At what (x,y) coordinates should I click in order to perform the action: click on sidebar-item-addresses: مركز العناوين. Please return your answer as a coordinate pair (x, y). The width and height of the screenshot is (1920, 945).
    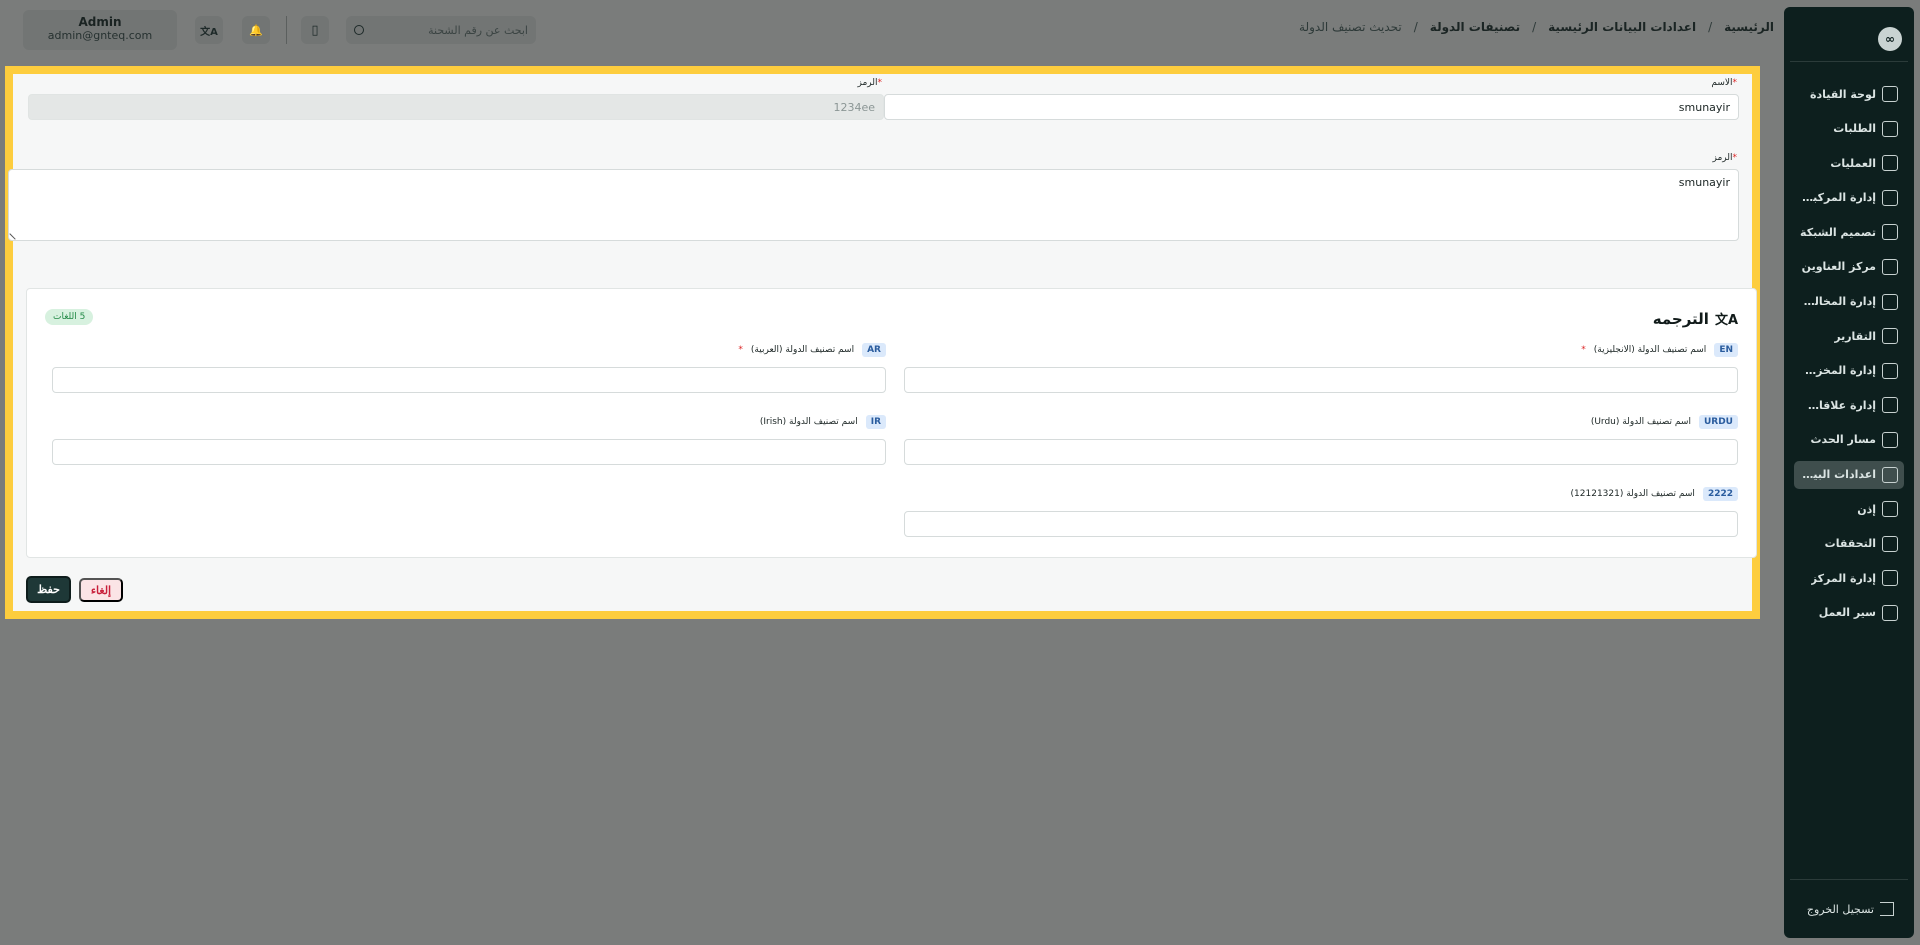
    Looking at the image, I should click on (1849, 267).